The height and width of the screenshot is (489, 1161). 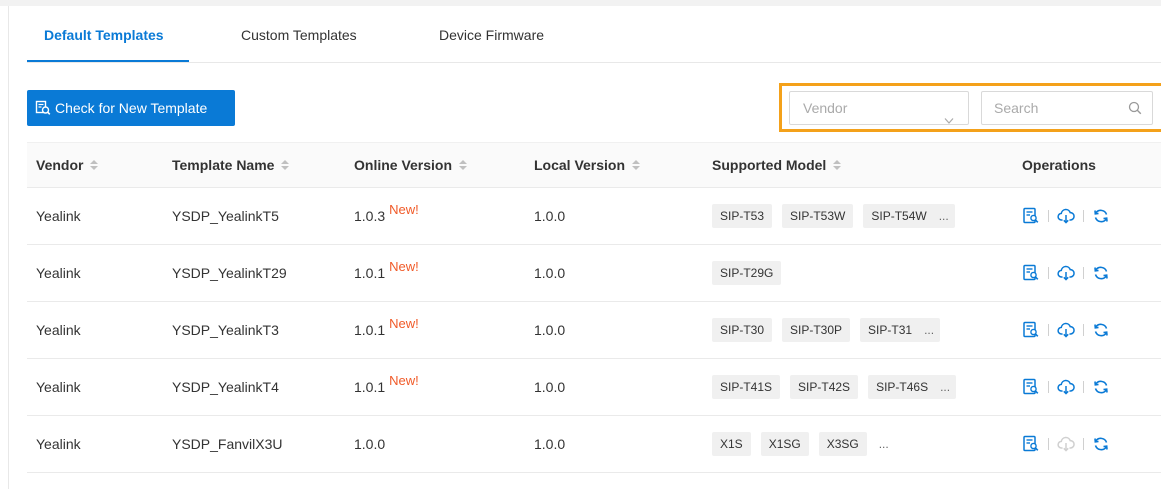 I want to click on template-name-cell: YSDP_YealinkT29, so click(x=229, y=273).